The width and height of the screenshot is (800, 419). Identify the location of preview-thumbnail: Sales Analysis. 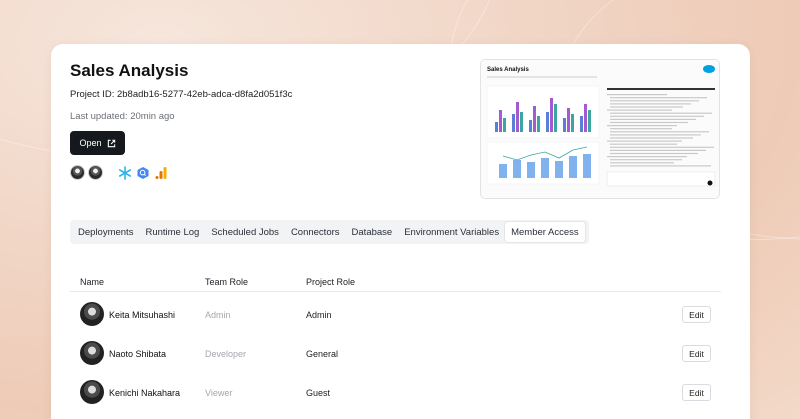
(600, 129).